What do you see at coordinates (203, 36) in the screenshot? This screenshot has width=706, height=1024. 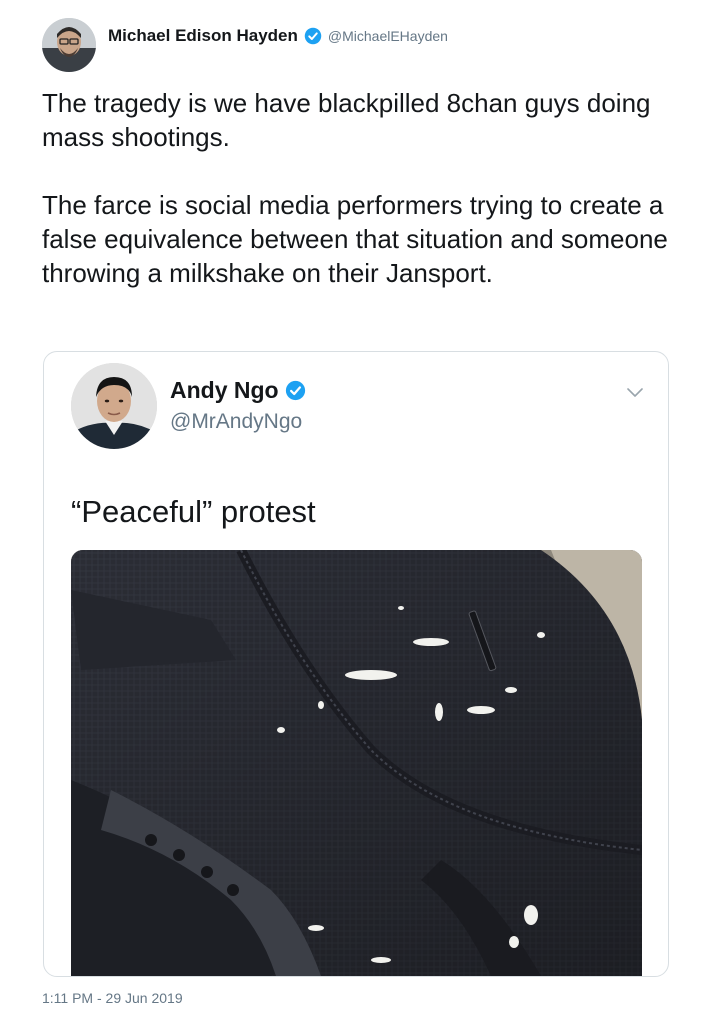 I see `author-name: Michael Edison Hayden` at bounding box center [203, 36].